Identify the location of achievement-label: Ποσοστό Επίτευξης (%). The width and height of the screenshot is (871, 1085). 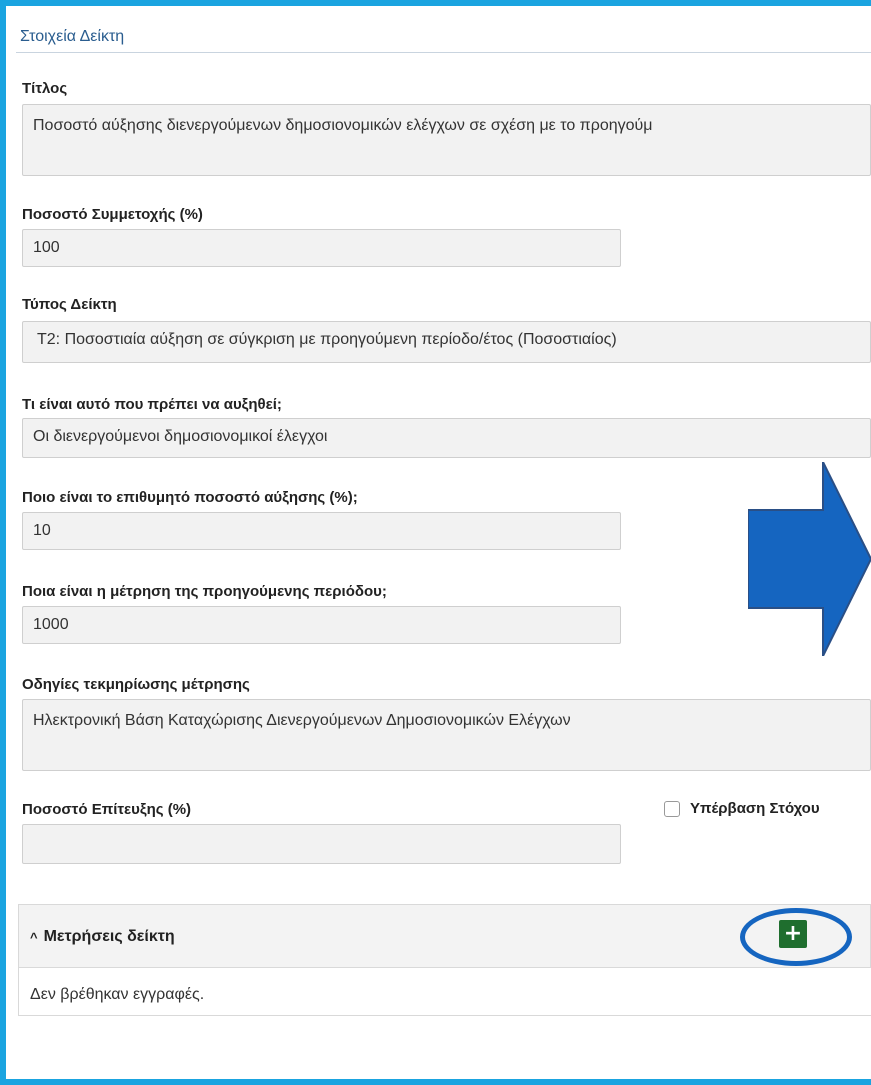
(107, 809).